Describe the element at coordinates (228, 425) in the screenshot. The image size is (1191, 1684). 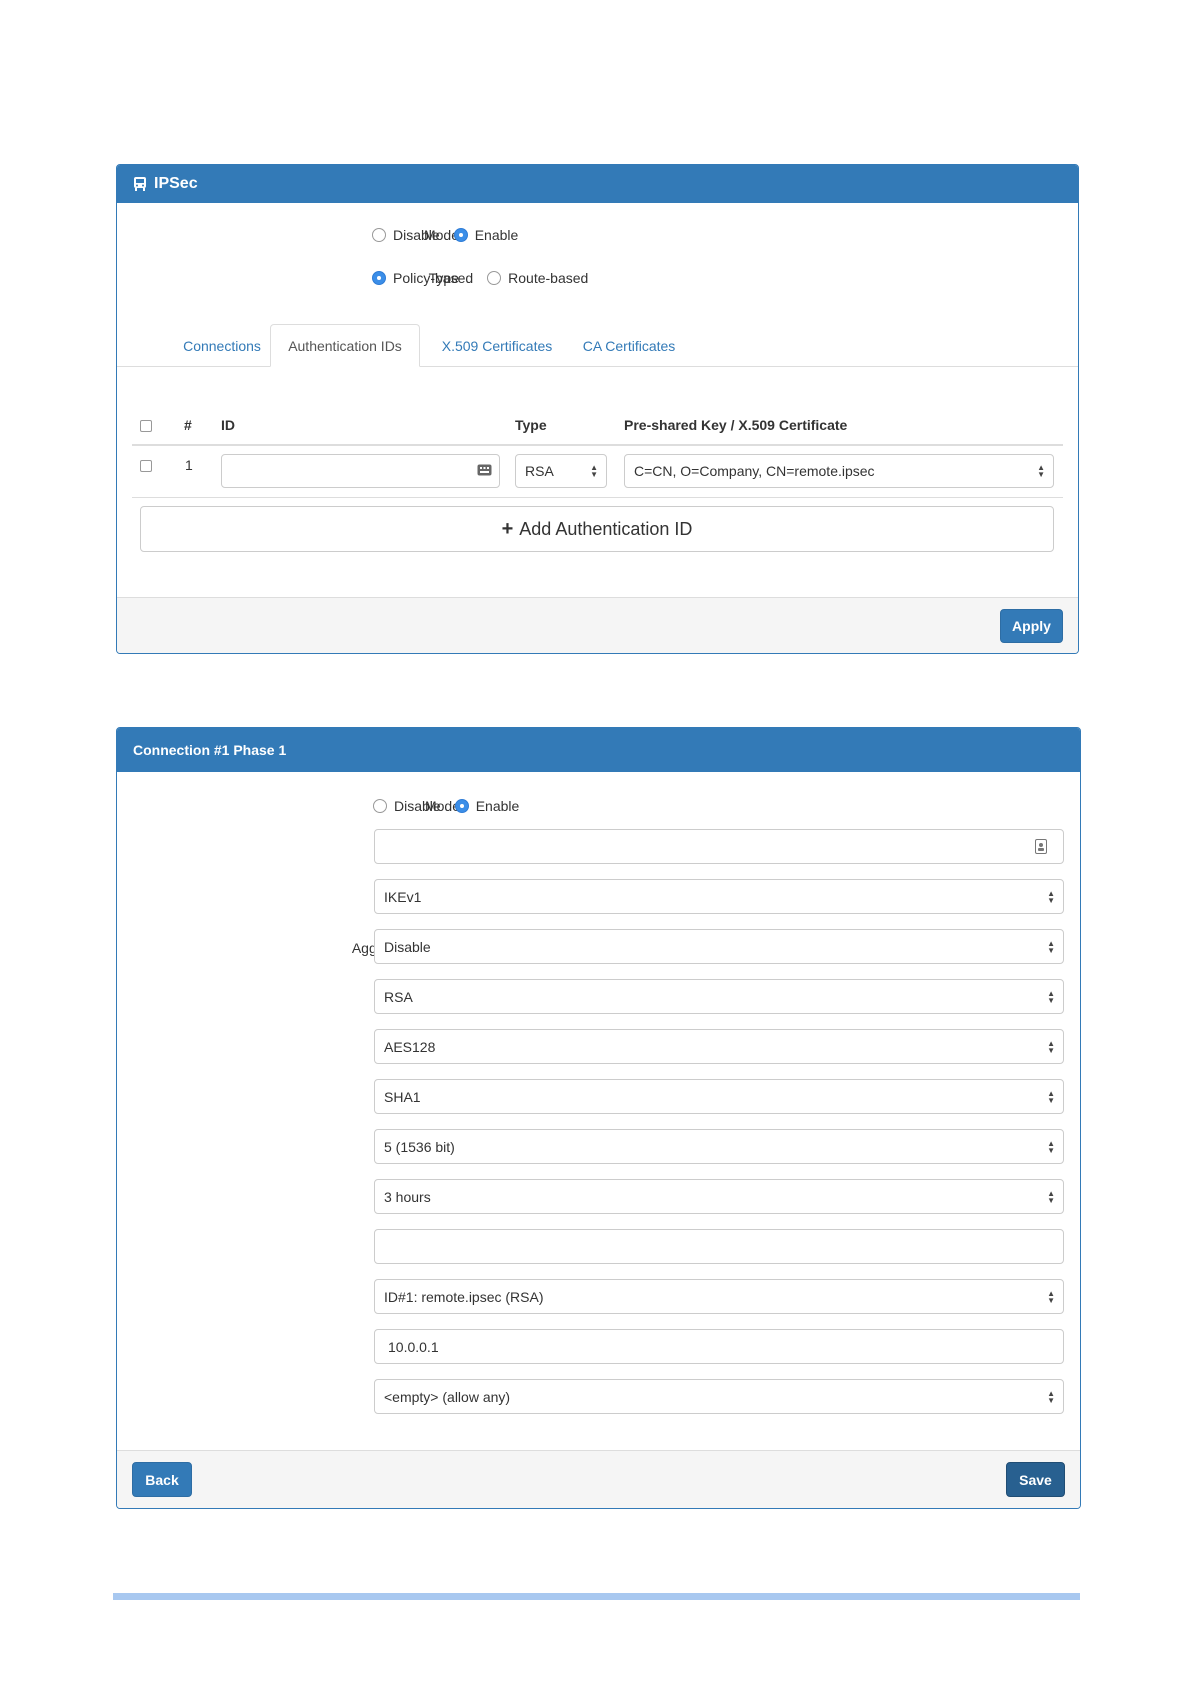
I see `col-header-id: ID` at that location.